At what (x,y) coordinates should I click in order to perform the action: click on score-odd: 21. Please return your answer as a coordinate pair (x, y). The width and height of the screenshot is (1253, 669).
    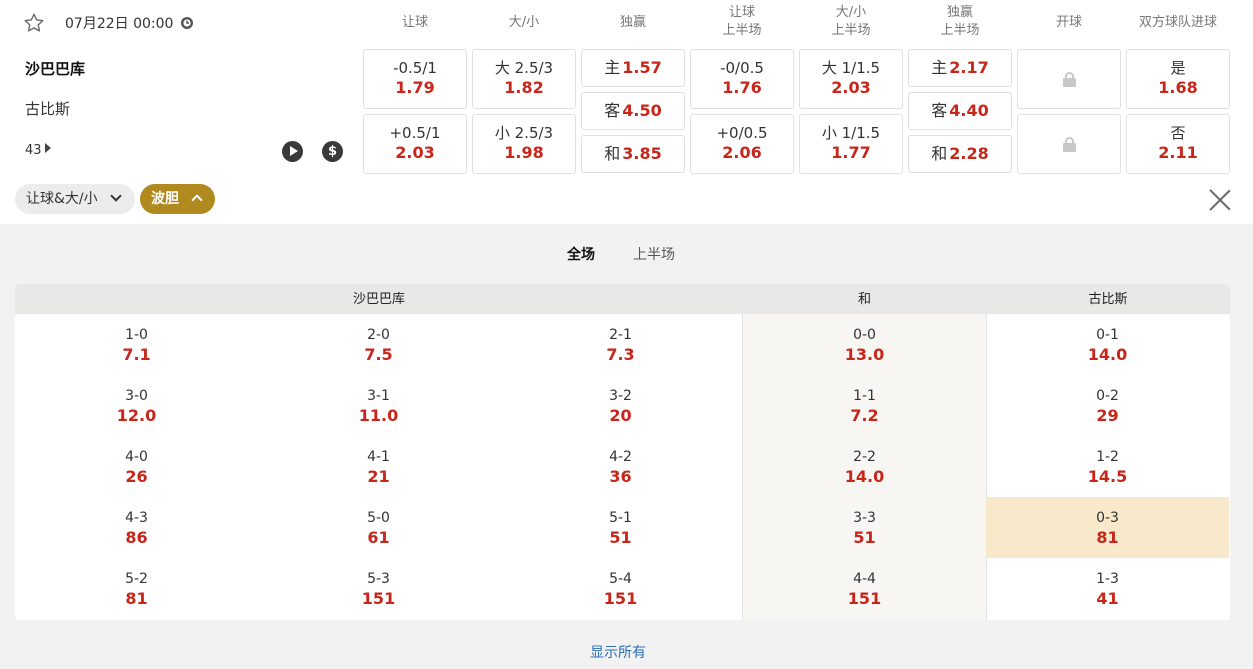
    Looking at the image, I should click on (378, 476).